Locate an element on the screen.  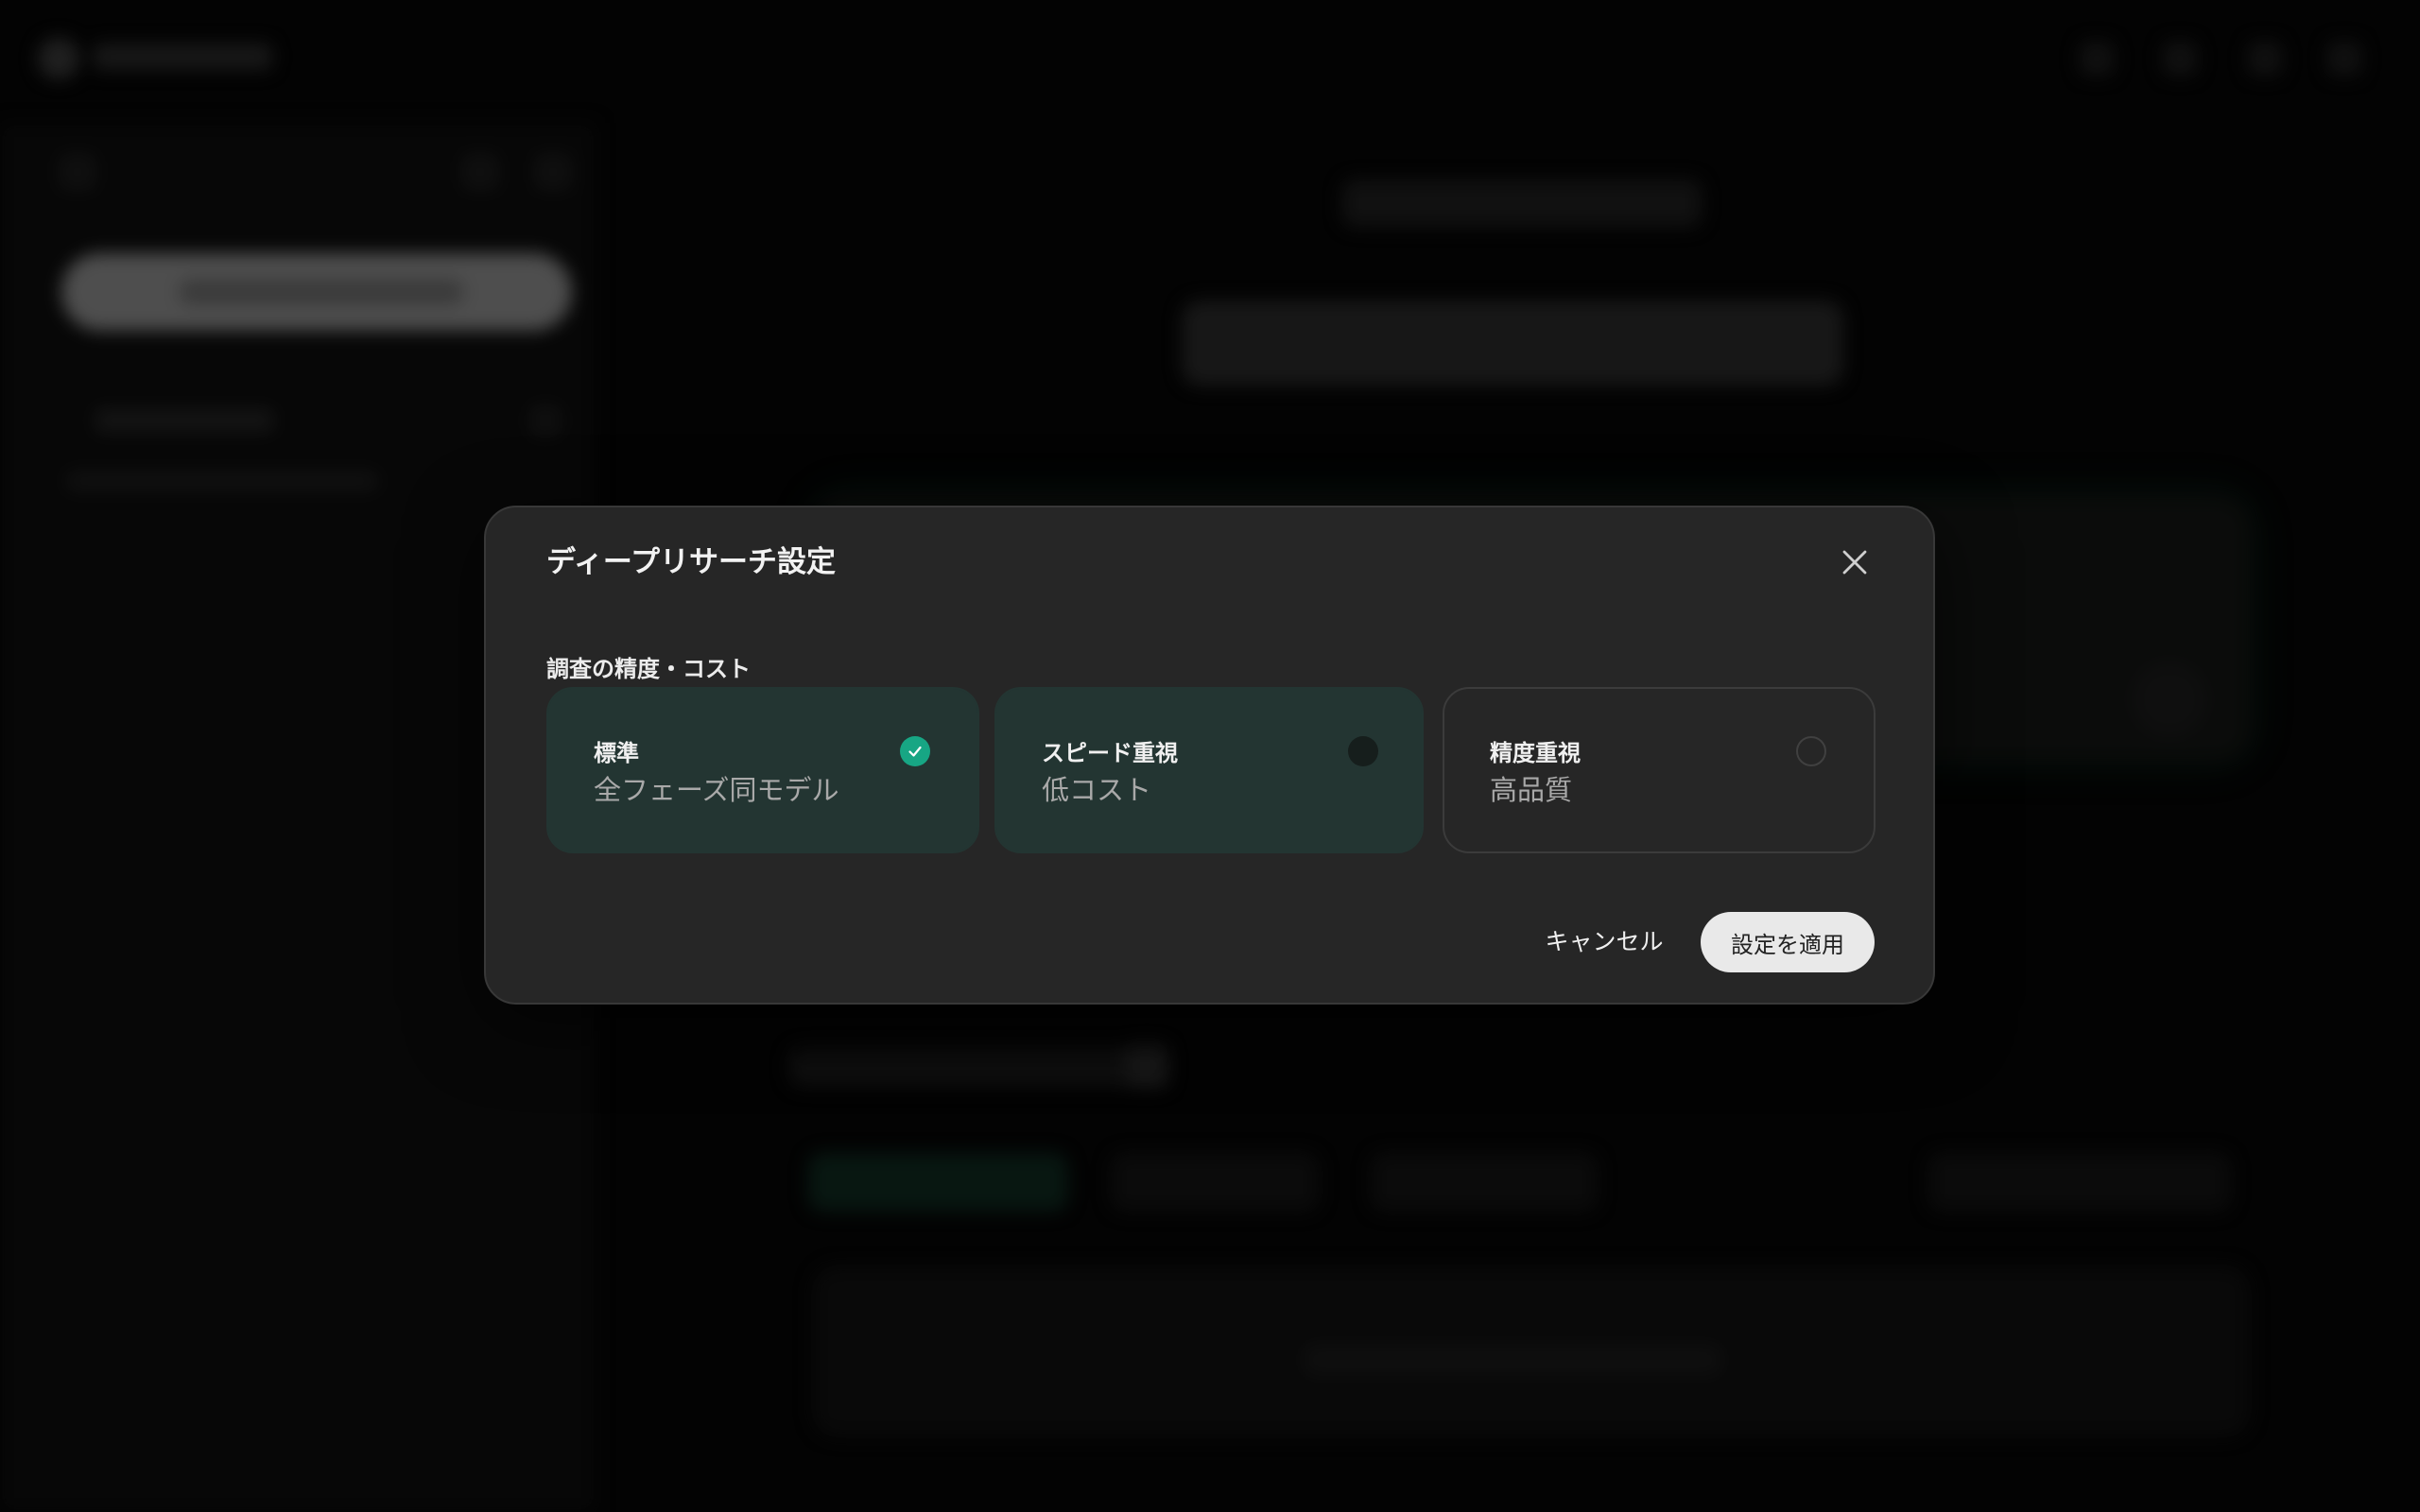
section-label-precision-cost: 調査の精度・コスト is located at coordinates (648, 669).